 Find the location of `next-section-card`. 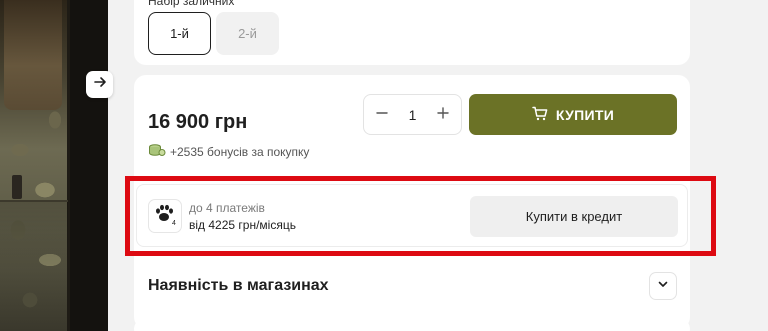

next-section-card is located at coordinates (412, 325).